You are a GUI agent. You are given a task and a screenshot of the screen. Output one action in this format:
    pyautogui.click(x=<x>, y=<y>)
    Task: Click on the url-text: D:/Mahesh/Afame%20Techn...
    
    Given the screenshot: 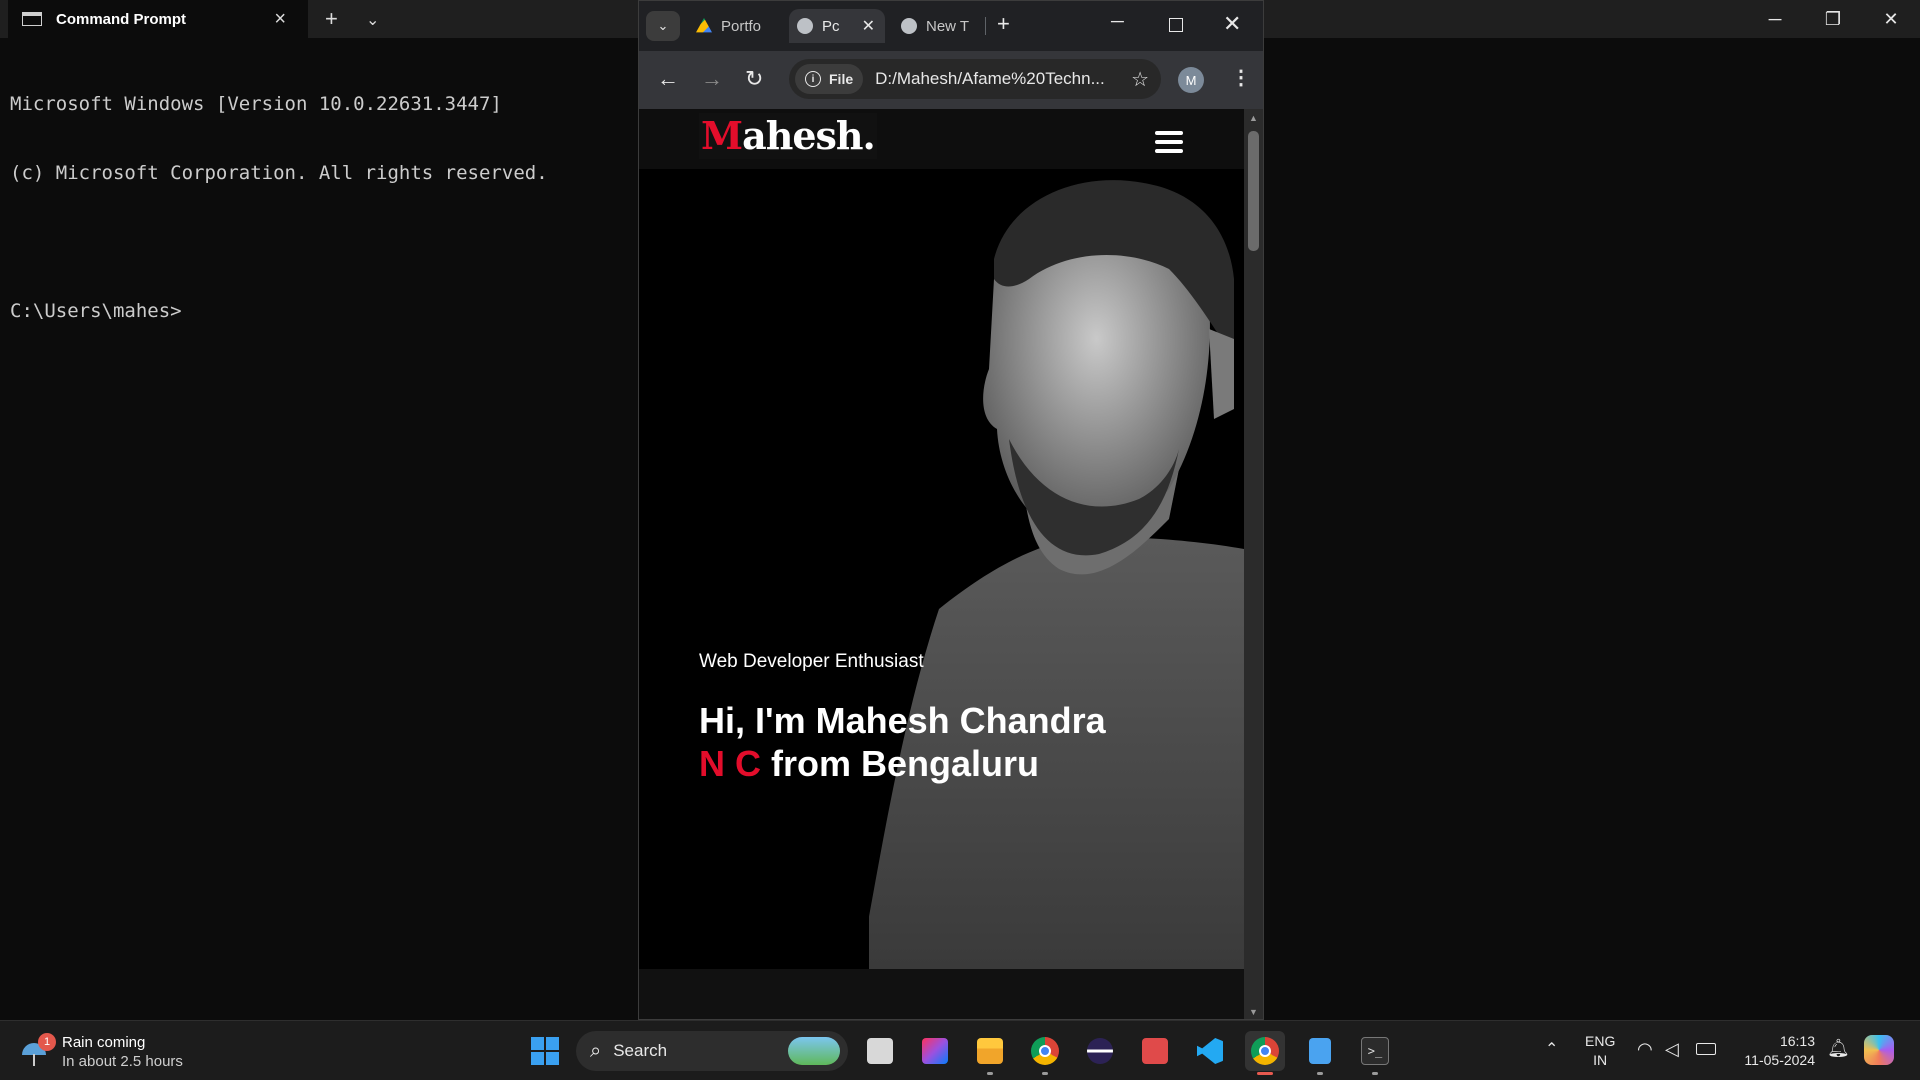 What is the action you would take?
    pyautogui.click(x=1000, y=79)
    